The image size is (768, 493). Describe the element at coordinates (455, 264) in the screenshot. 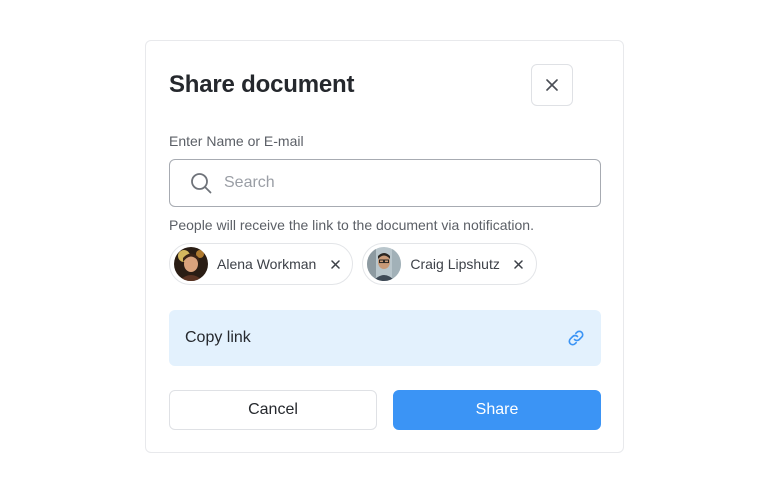

I see `person-name: Craig Lipshutz` at that location.